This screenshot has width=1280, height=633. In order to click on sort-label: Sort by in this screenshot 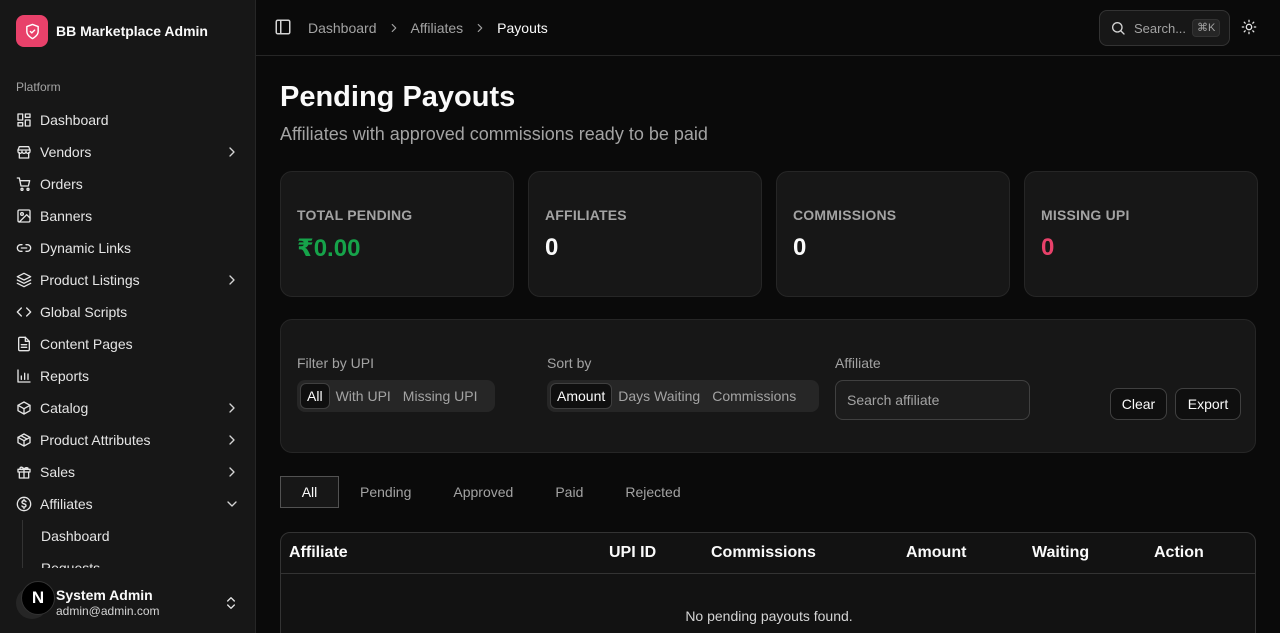, I will do `click(569, 363)`.